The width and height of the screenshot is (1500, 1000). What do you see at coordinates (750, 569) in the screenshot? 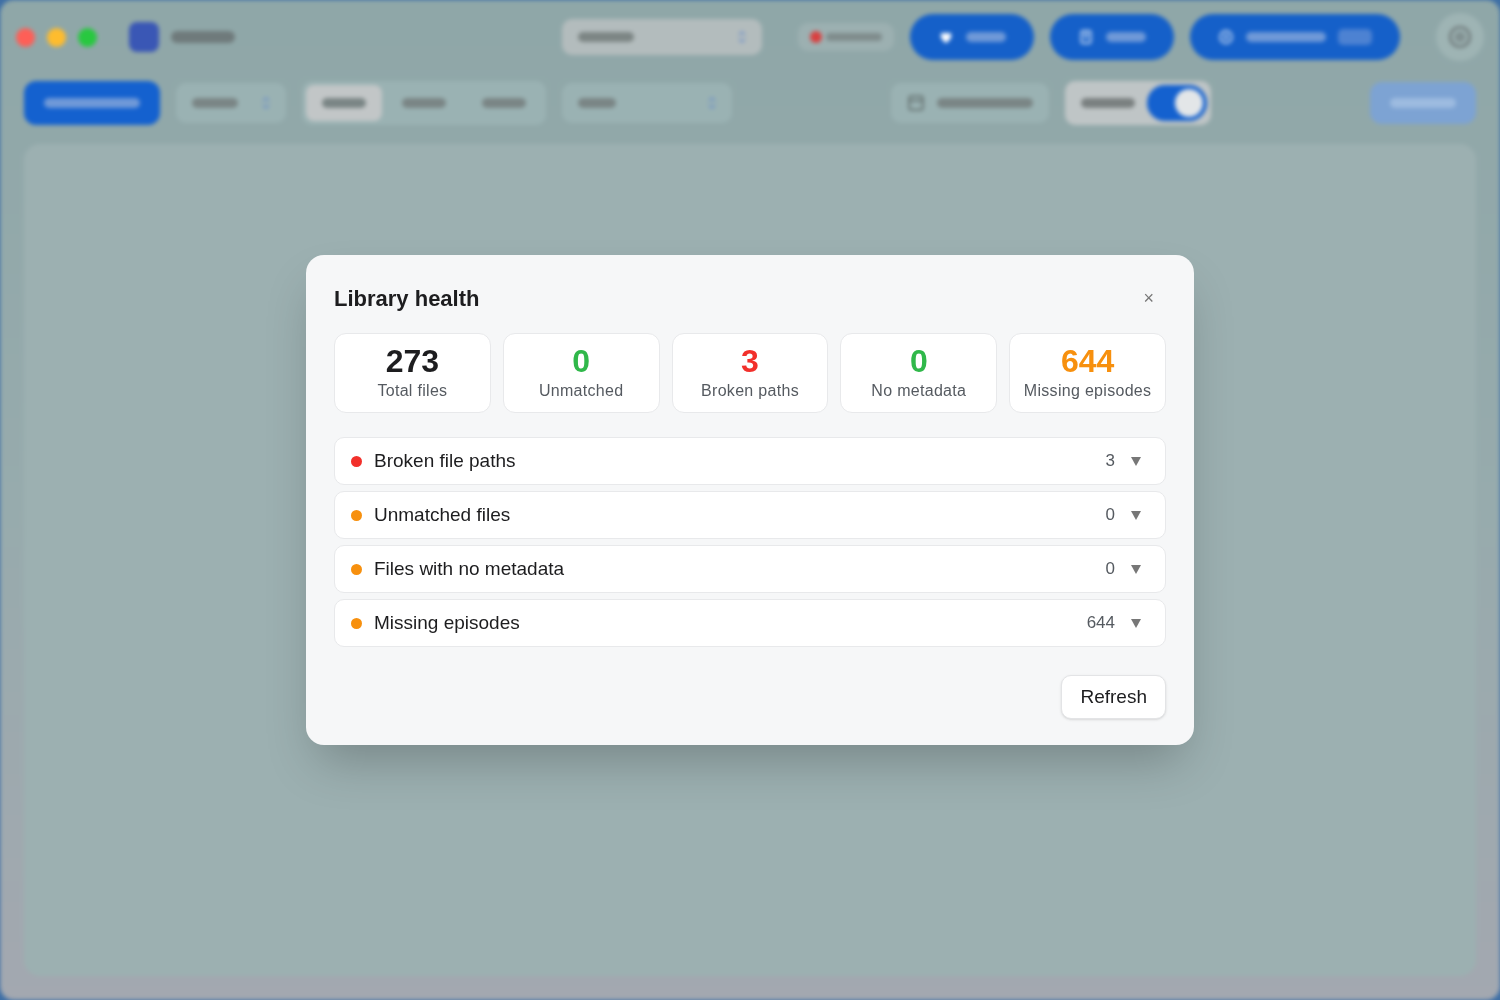
I see `issue-row: Files with no metadata 0` at bounding box center [750, 569].